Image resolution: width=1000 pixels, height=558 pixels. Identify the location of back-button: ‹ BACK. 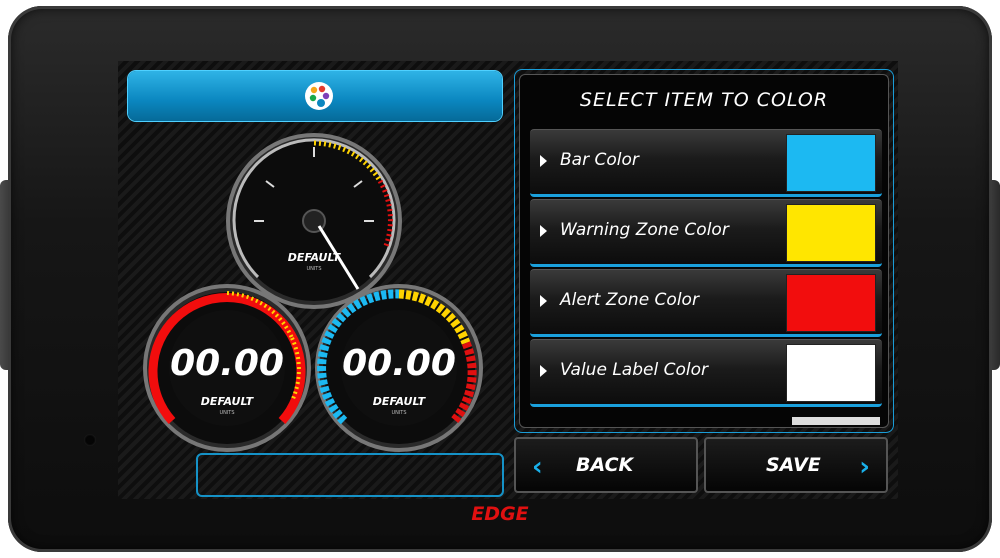
(606, 465).